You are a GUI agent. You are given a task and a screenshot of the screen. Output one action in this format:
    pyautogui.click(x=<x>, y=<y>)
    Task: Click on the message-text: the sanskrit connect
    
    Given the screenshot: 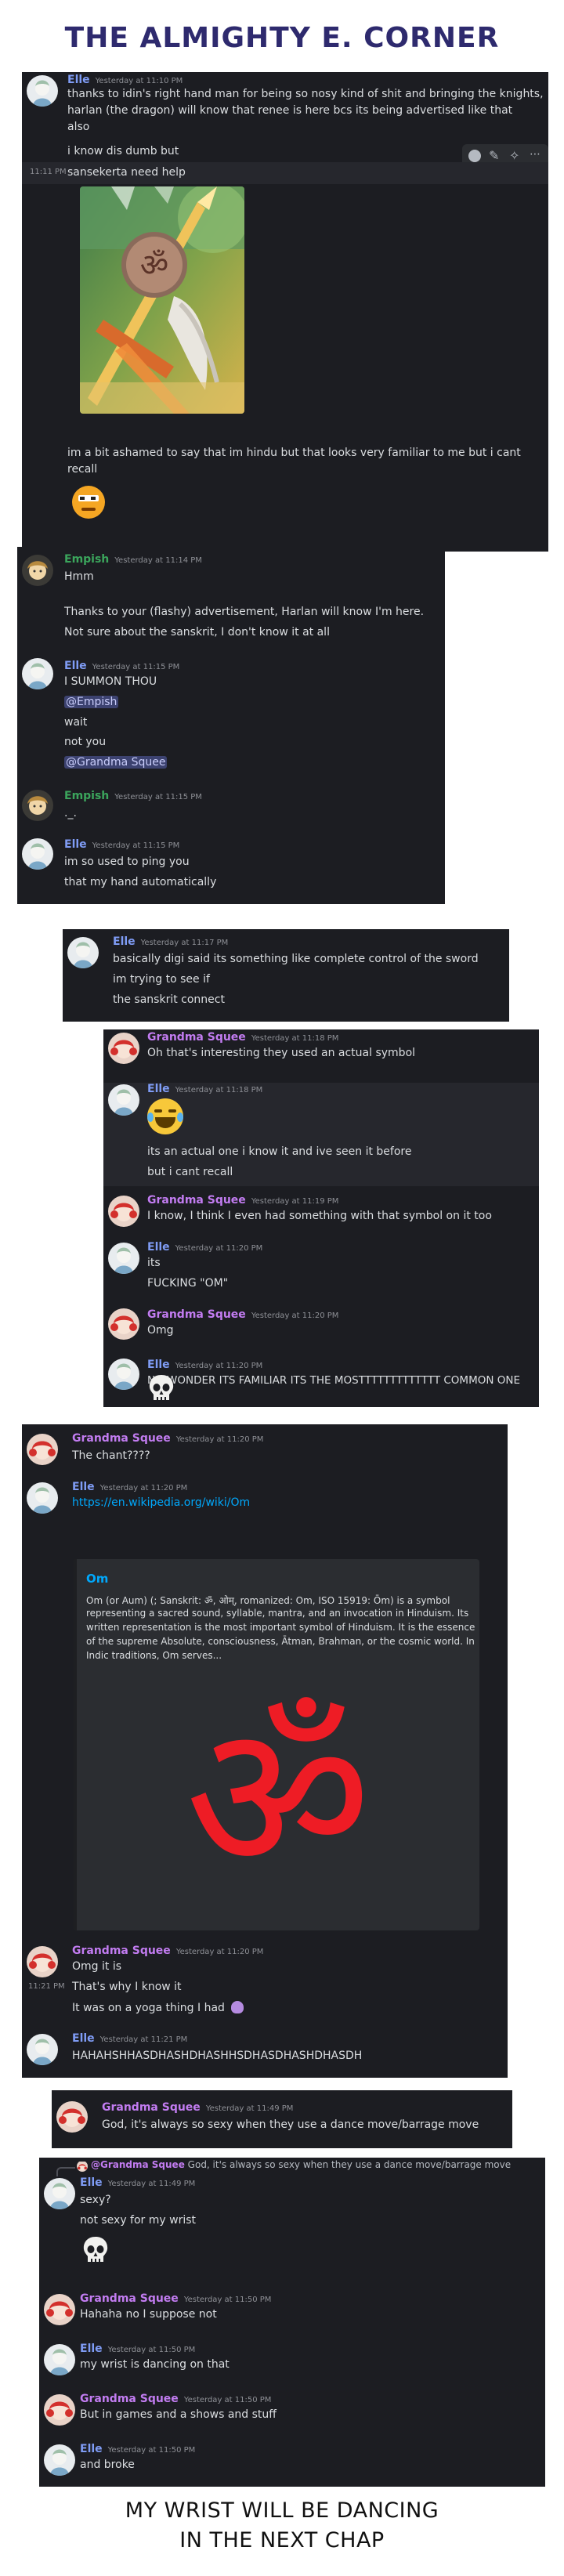 What is the action you would take?
    pyautogui.click(x=169, y=1000)
    